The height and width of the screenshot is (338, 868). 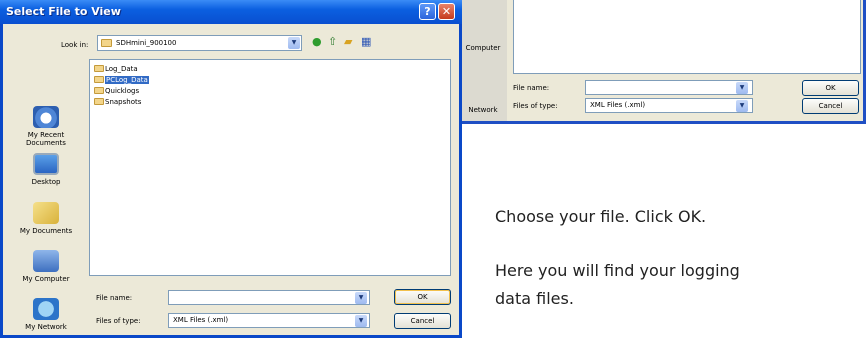 I want to click on recent-documents-icon, so click(x=46, y=117).